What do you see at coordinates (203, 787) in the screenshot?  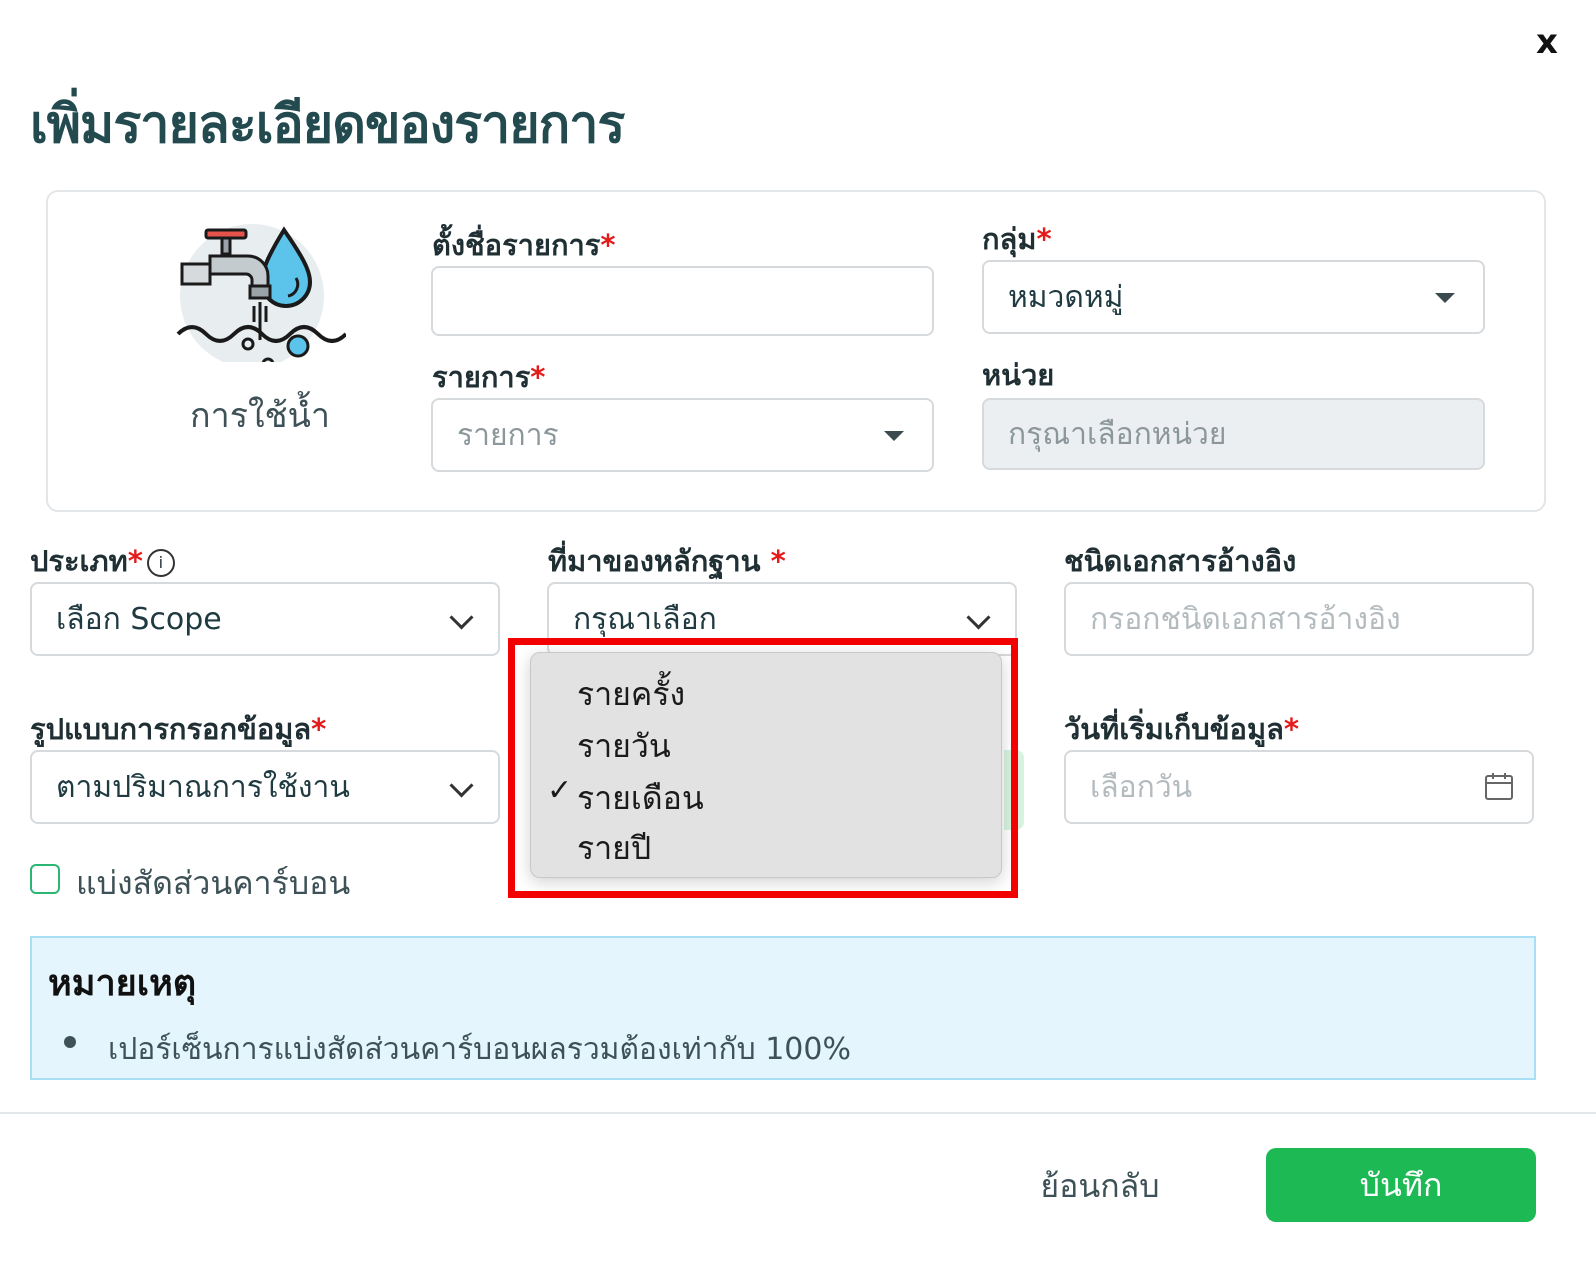 I see `input-mode-value: ตามปริมาณการใช้งาน` at bounding box center [203, 787].